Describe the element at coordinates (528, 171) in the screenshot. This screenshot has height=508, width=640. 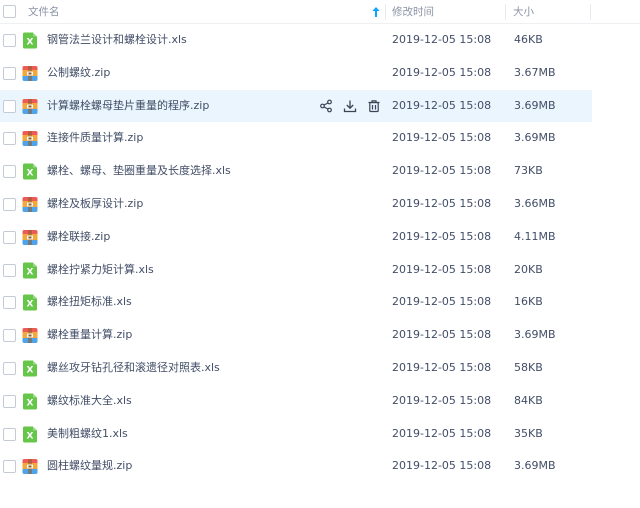
I see `file-size: 73KB` at that location.